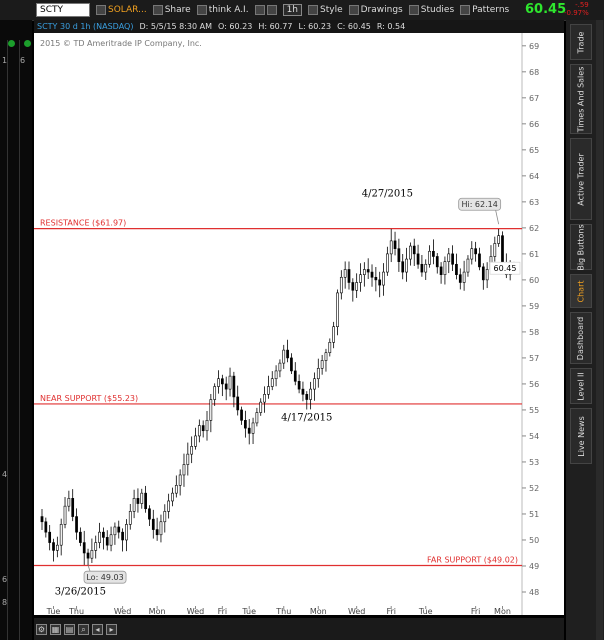  What do you see at coordinates (5, 60) in the screenshot?
I see `left-number: 1` at bounding box center [5, 60].